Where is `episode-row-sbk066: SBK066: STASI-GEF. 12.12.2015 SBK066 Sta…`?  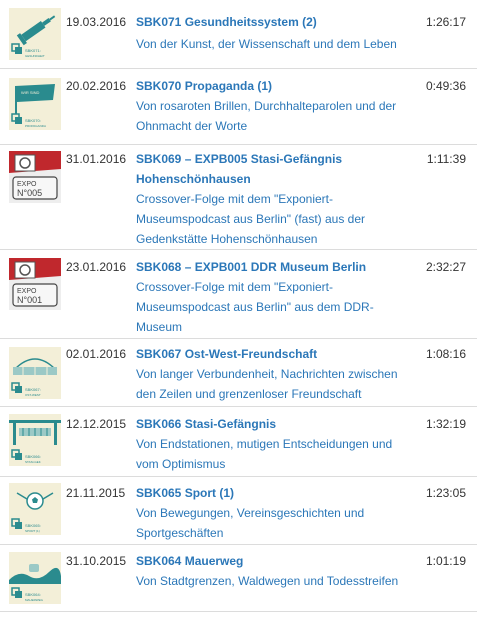 episode-row-sbk066: SBK066: STASI-GEF. 12.12.2015 SBK066 Sta… is located at coordinates (238, 442).